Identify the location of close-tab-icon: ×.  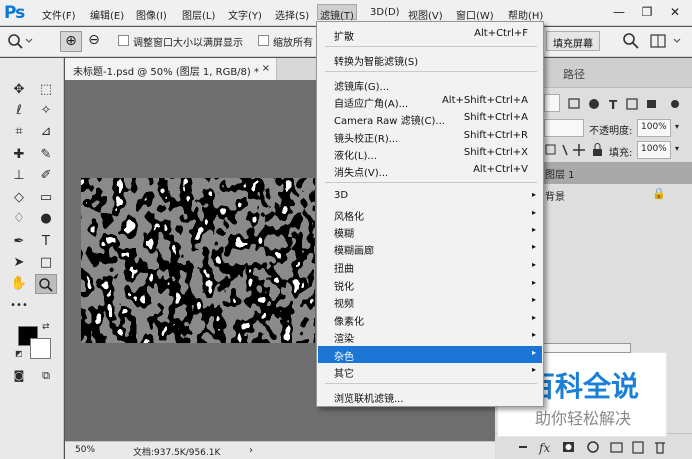
(266, 68).